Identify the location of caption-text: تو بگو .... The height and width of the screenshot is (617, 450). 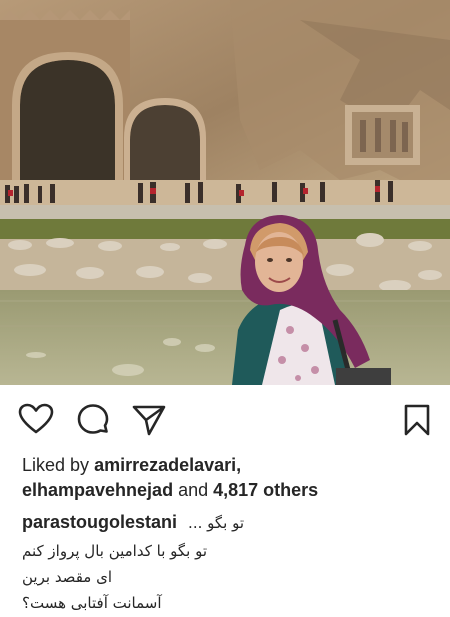
(216, 523).